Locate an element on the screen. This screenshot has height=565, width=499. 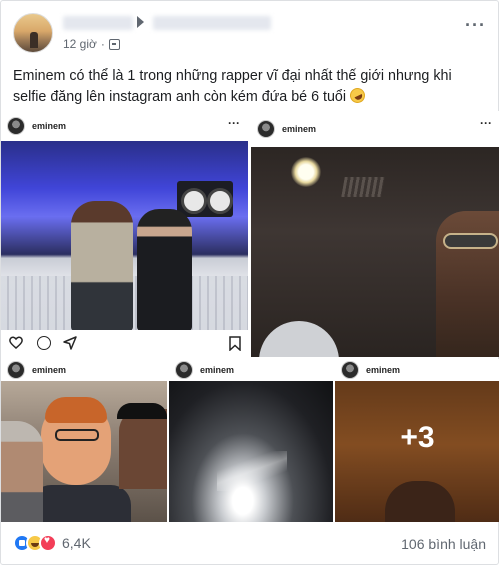
comment-count: 106 bình luận is located at coordinates (443, 544).